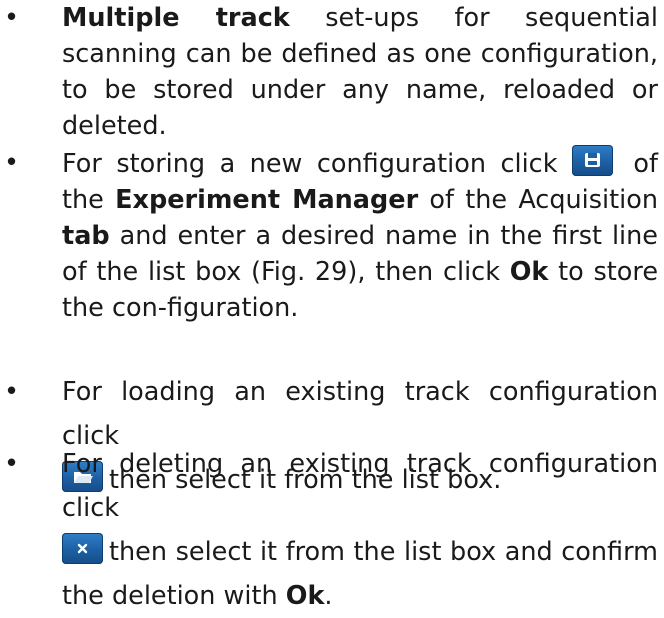 This screenshot has width=664, height=618. Describe the element at coordinates (82, 548) in the screenshot. I see `delete-icon` at that location.